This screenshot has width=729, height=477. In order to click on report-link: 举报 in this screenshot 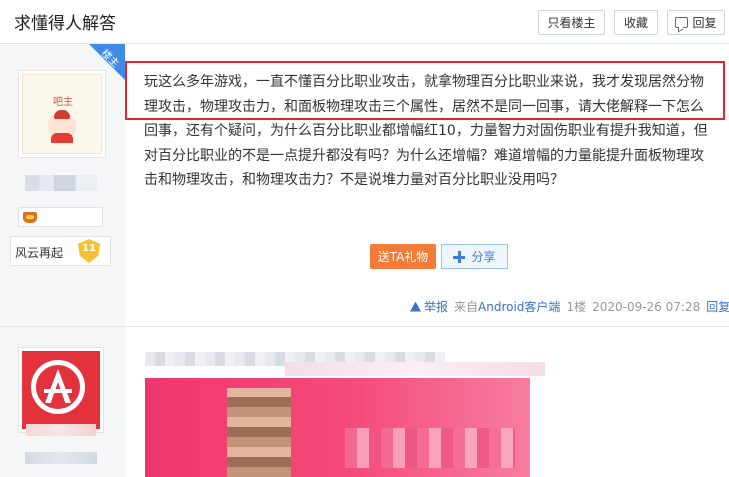, I will do `click(429, 306)`.